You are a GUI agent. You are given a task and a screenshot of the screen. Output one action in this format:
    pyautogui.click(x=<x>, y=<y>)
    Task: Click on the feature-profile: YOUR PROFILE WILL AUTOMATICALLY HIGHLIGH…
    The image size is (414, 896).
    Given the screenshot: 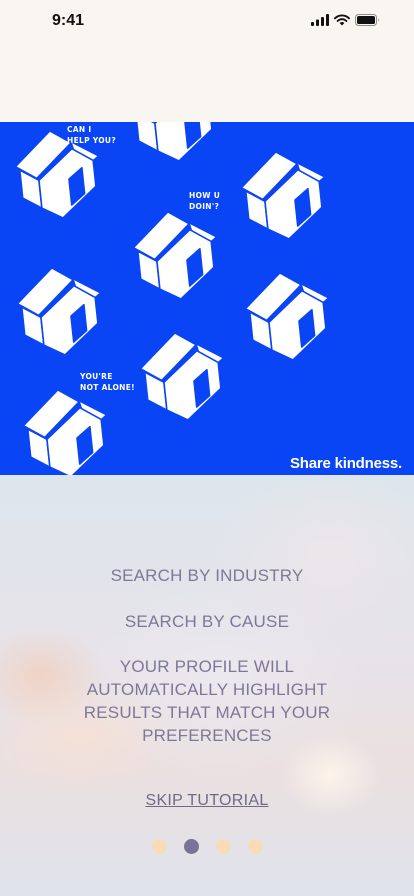 What is the action you would take?
    pyautogui.click(x=207, y=701)
    